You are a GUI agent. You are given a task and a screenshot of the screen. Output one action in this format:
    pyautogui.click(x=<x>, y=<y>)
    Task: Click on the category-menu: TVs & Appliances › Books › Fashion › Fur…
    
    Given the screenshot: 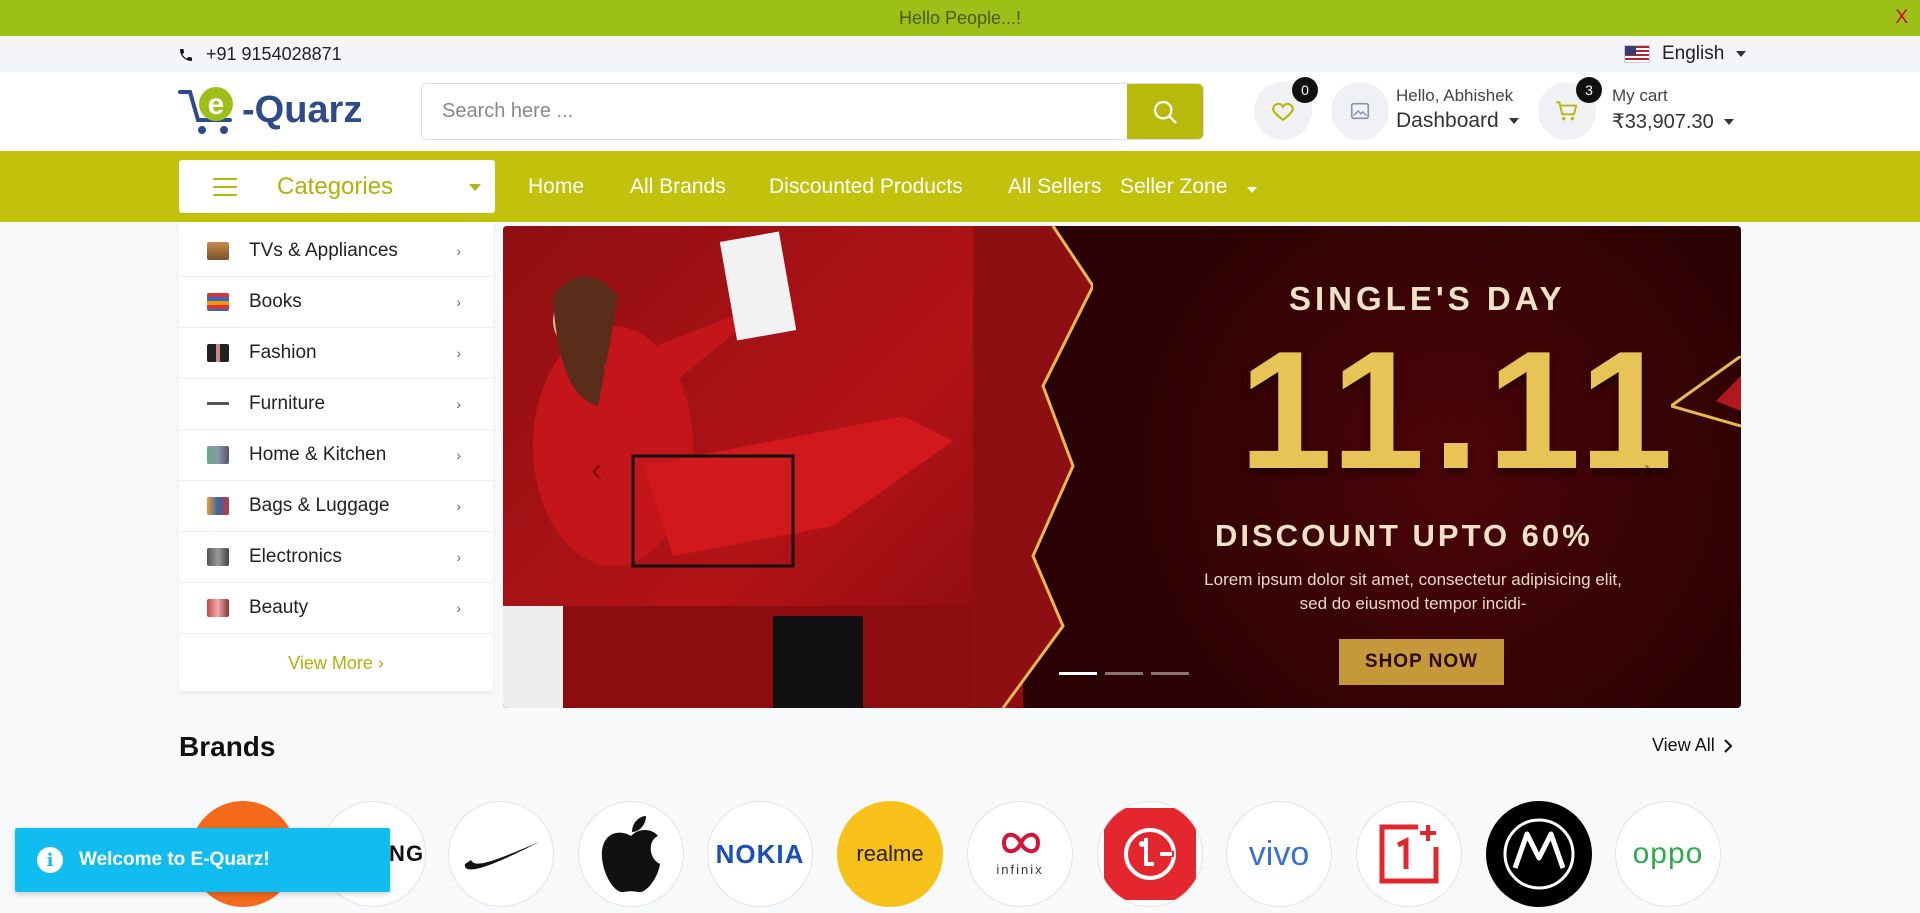 What is the action you would take?
    pyautogui.click(x=336, y=456)
    